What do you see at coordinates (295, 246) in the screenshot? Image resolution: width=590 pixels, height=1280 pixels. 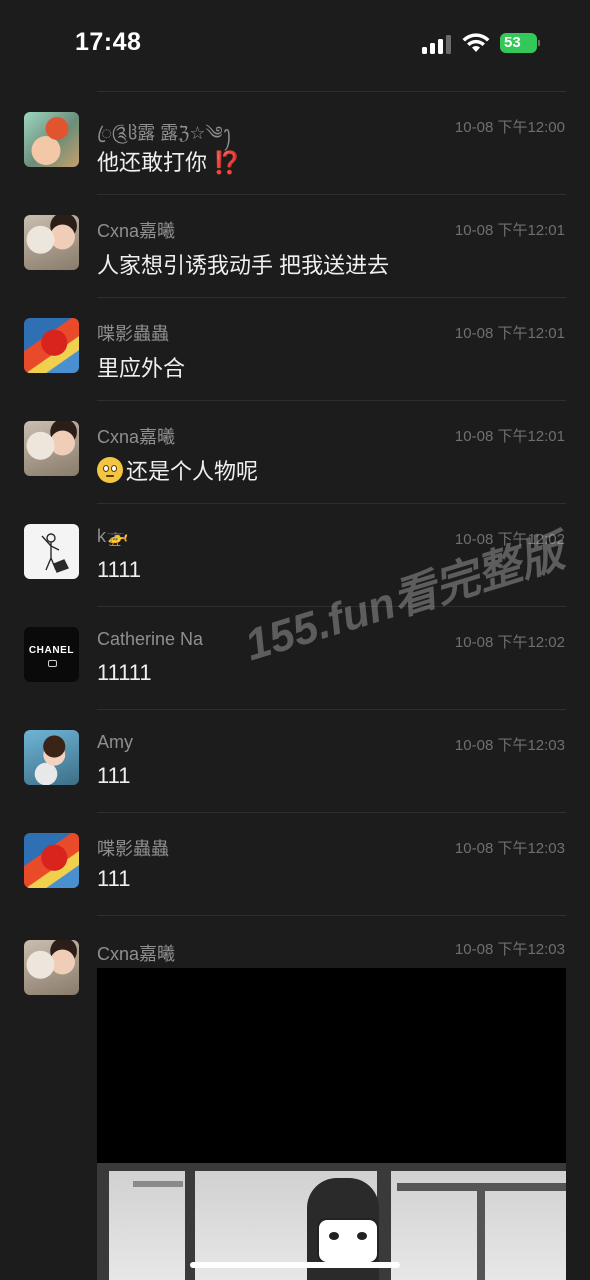 I see `message-row: Cxna嘉曦 10-08 下午12:01 人家想引诱我动手 把我送进去` at bounding box center [295, 246].